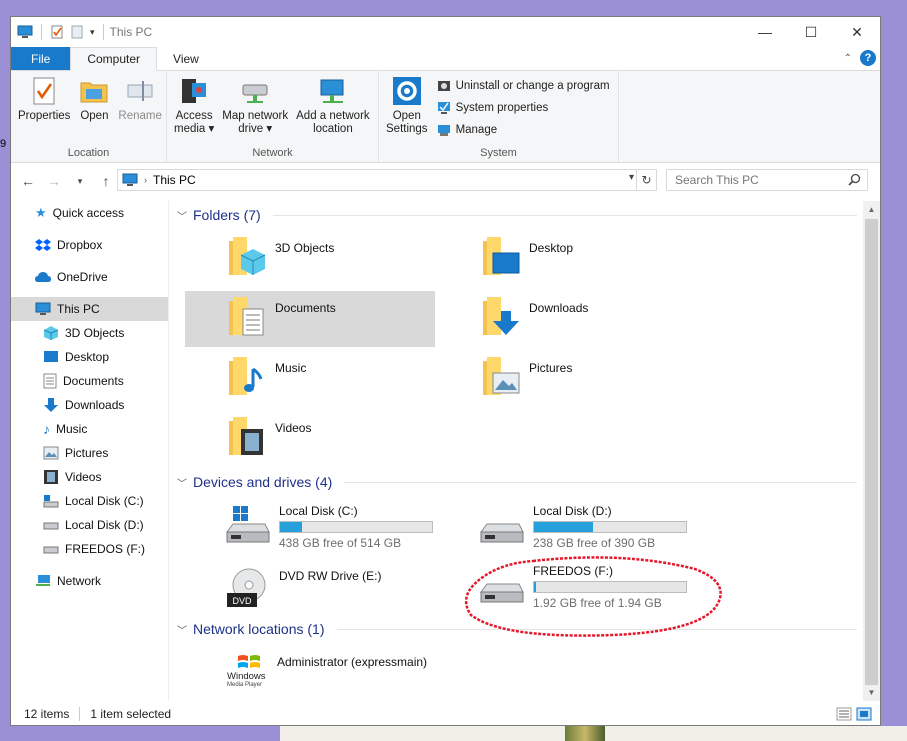 This screenshot has width=907, height=741. I want to click on tab-file: File, so click(41, 58).